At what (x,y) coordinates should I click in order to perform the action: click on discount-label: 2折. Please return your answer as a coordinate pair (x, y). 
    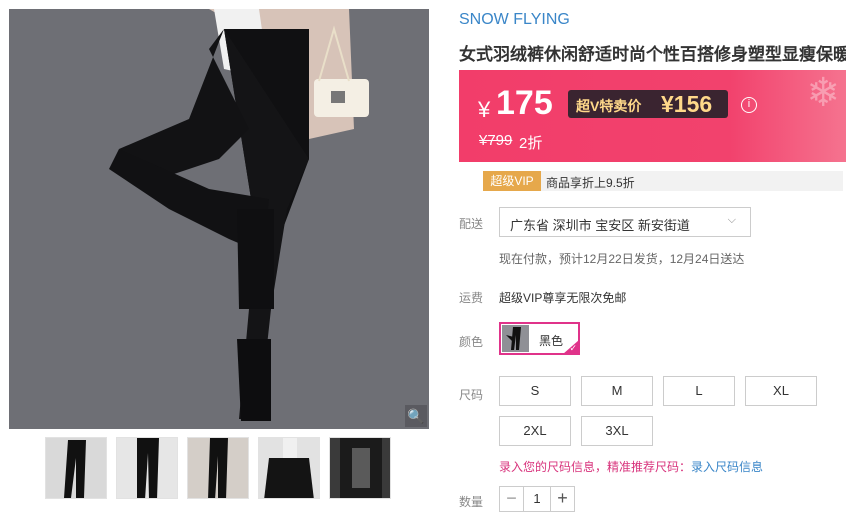
    Looking at the image, I should click on (531, 143).